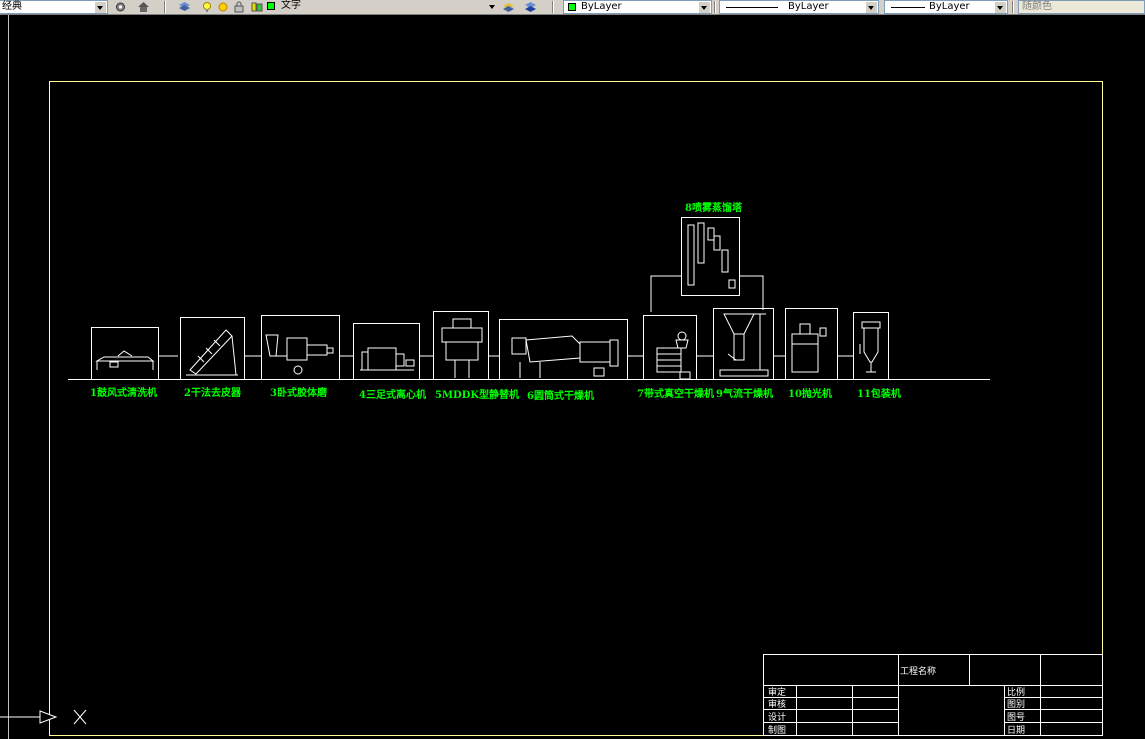 This screenshot has height=739, width=1145. Describe the element at coordinates (184, 7) in the screenshot. I see `layer-manager-icon` at that location.